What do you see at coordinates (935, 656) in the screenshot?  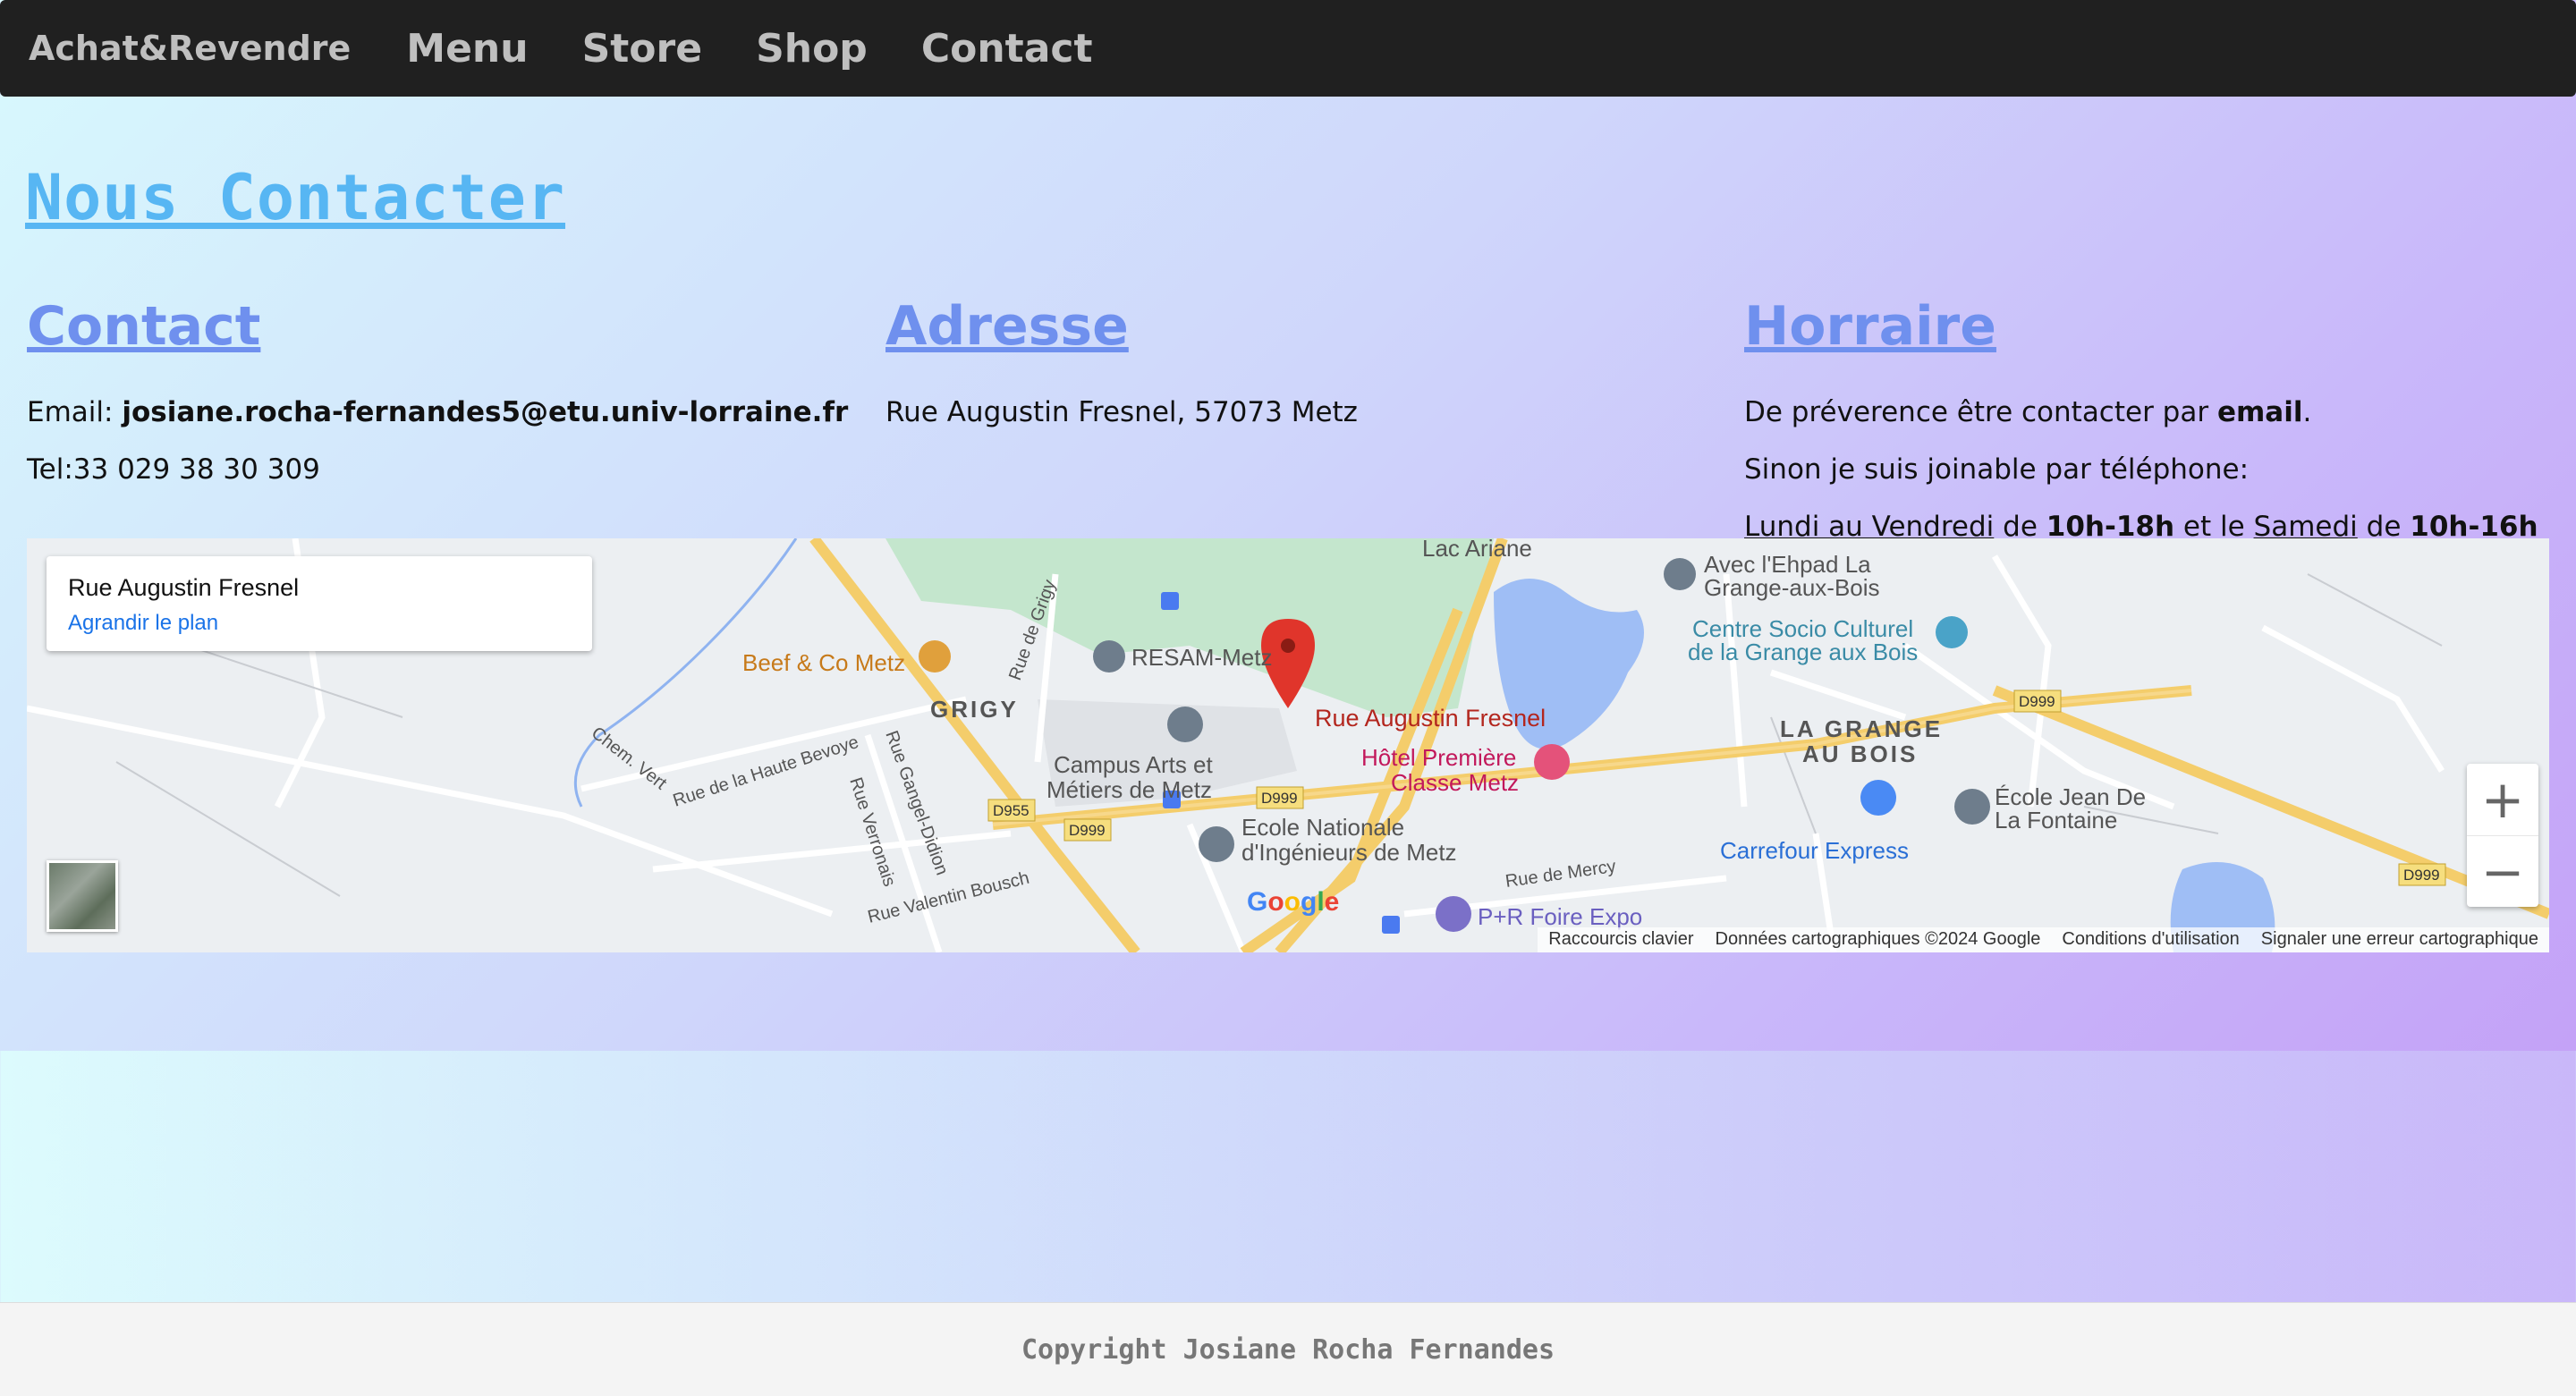 I see `restaurant-icon` at bounding box center [935, 656].